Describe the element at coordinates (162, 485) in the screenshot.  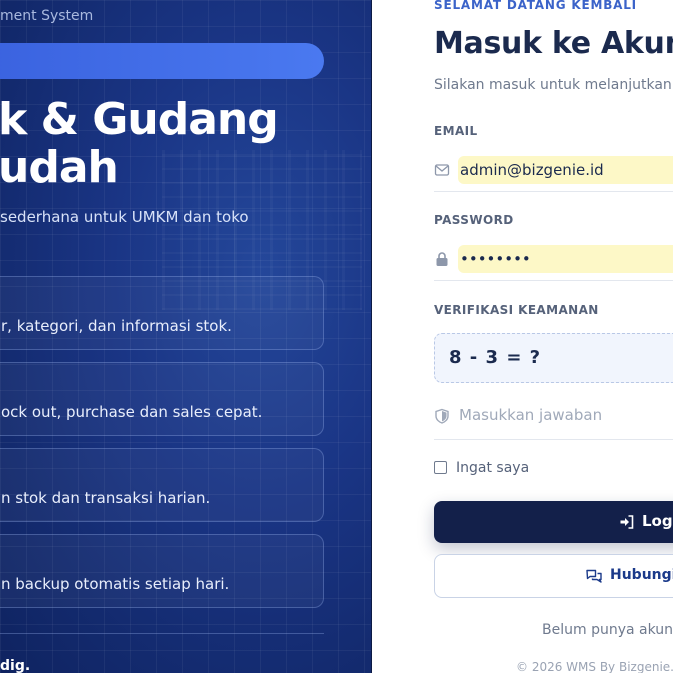
I see `feature-card: n stok dan transaksi harian.` at that location.